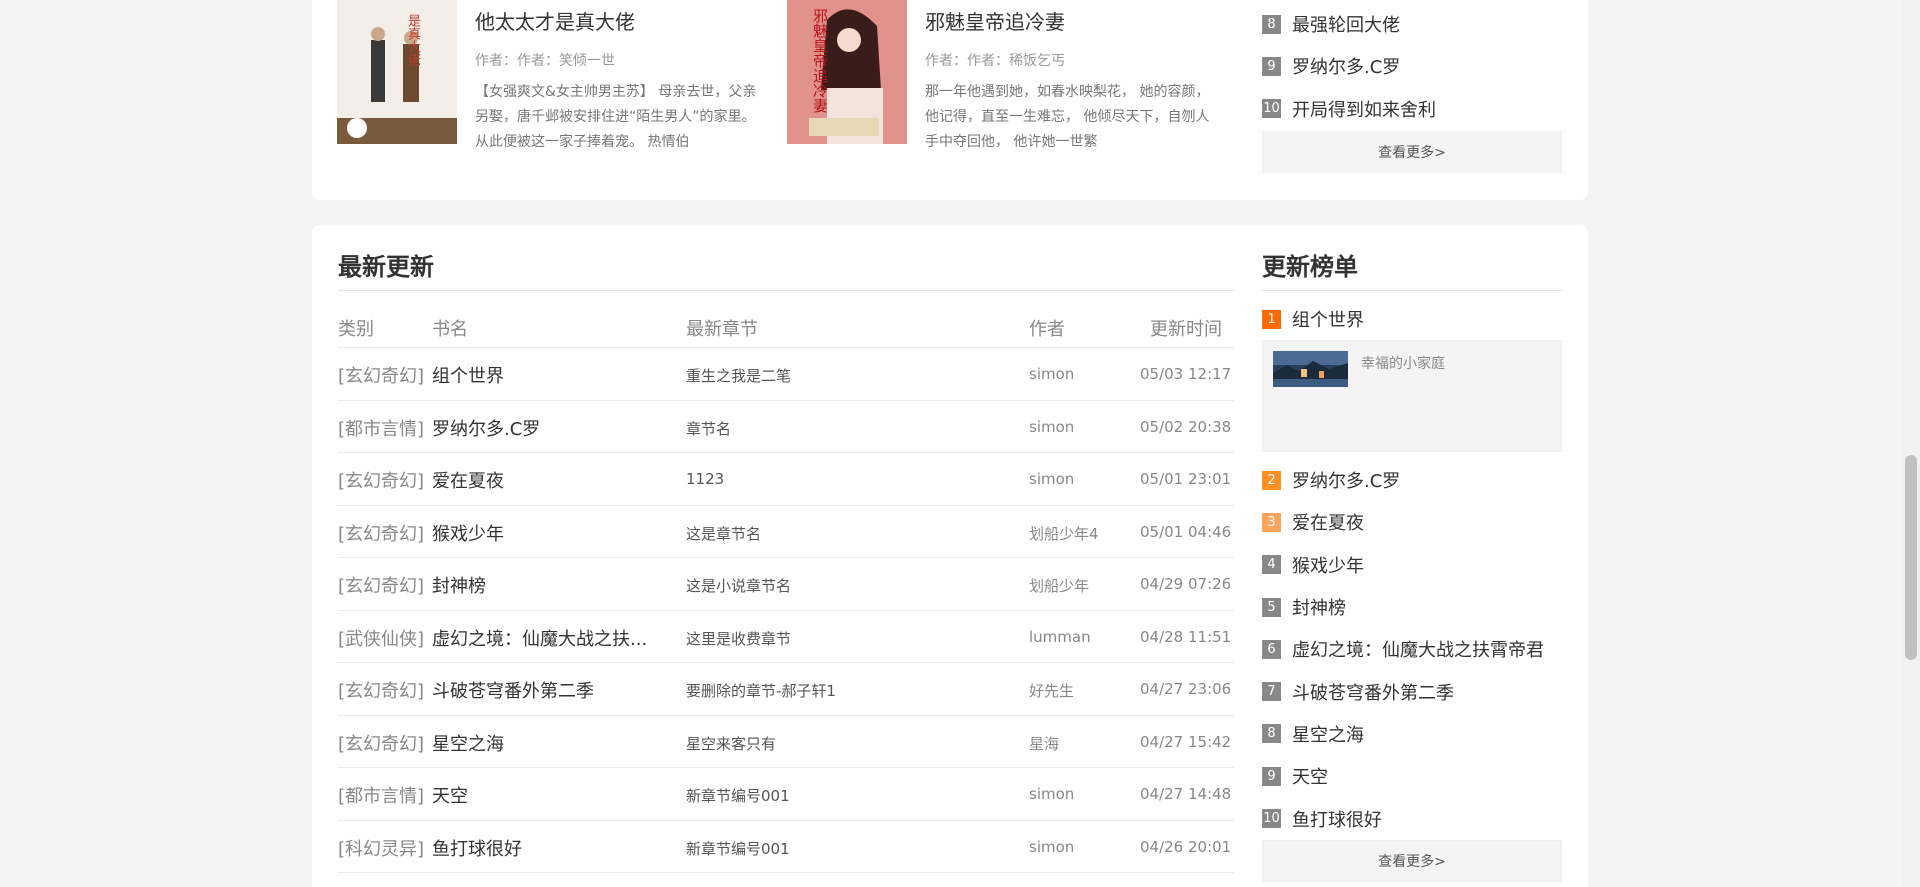 Image resolution: width=1920 pixels, height=887 pixels. What do you see at coordinates (381, 638) in the screenshot?
I see `row-category: [武侠仙侠]` at bounding box center [381, 638].